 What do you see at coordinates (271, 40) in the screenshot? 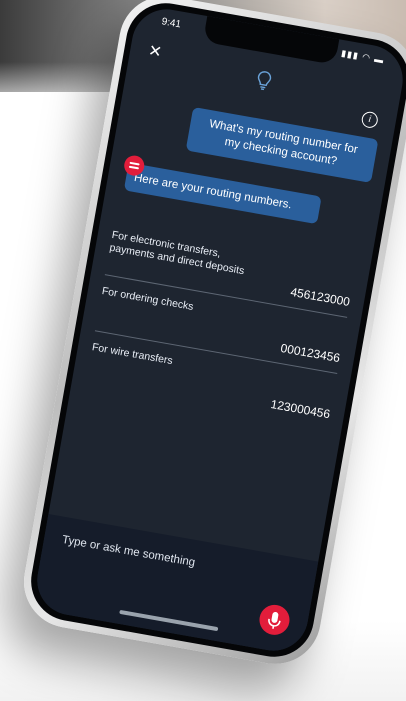
I see `phone-notch` at bounding box center [271, 40].